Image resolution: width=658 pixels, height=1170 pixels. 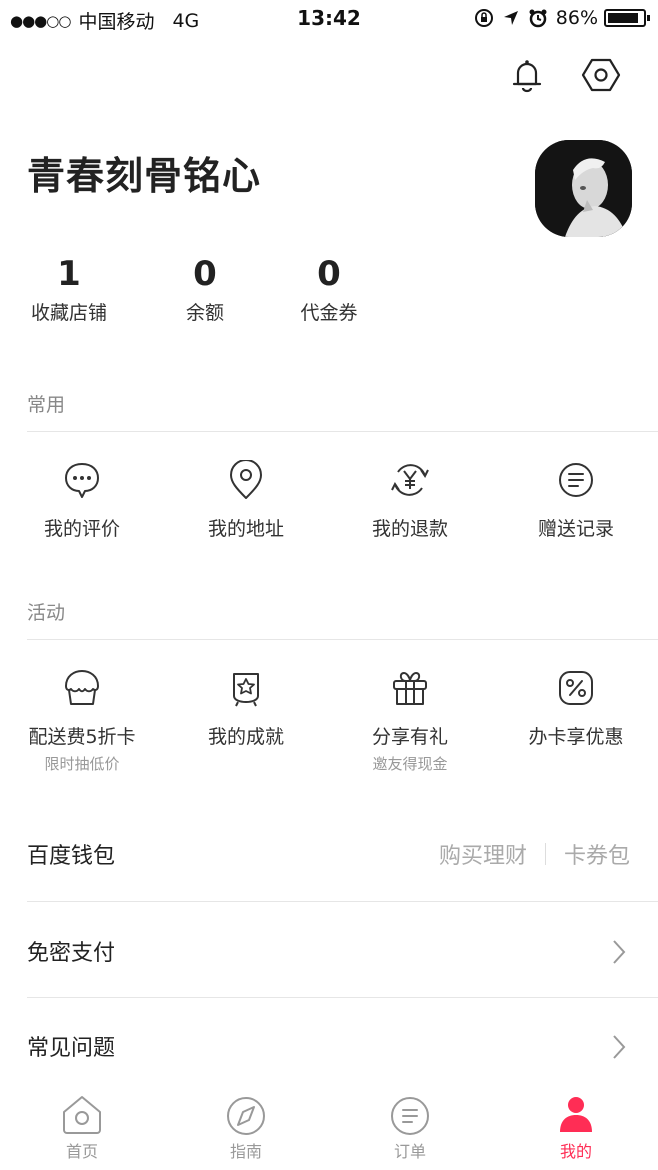 I want to click on location-arrow-icon, so click(x=510, y=18).